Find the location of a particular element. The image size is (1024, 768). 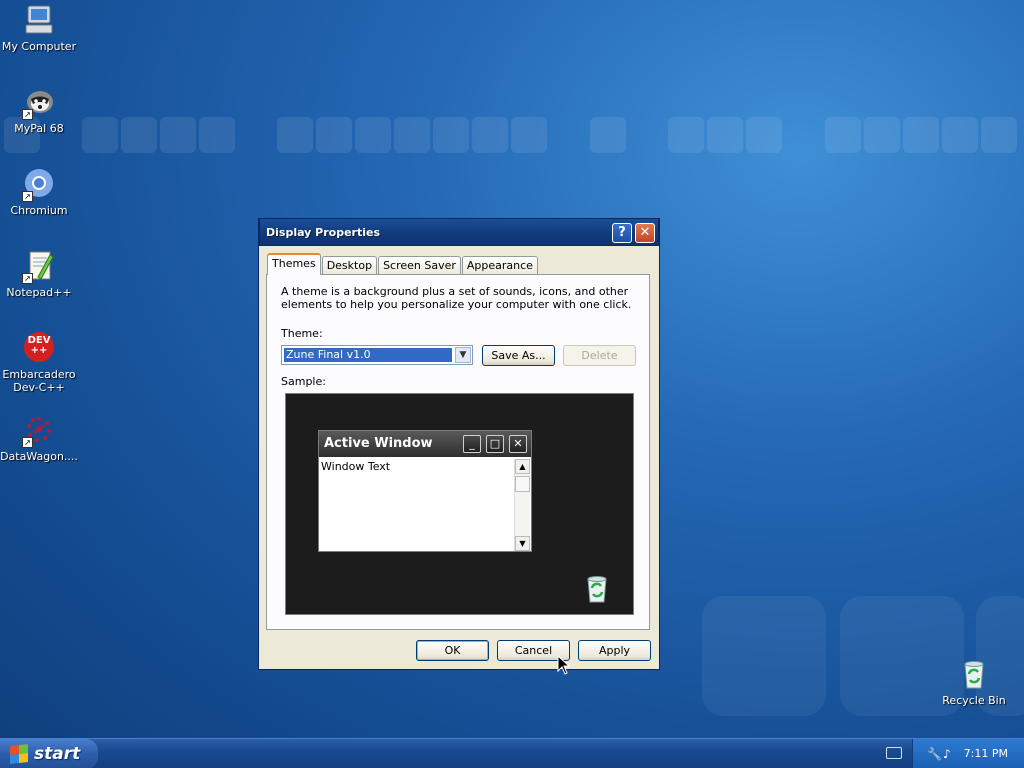

apply-button: Apply is located at coordinates (614, 650).